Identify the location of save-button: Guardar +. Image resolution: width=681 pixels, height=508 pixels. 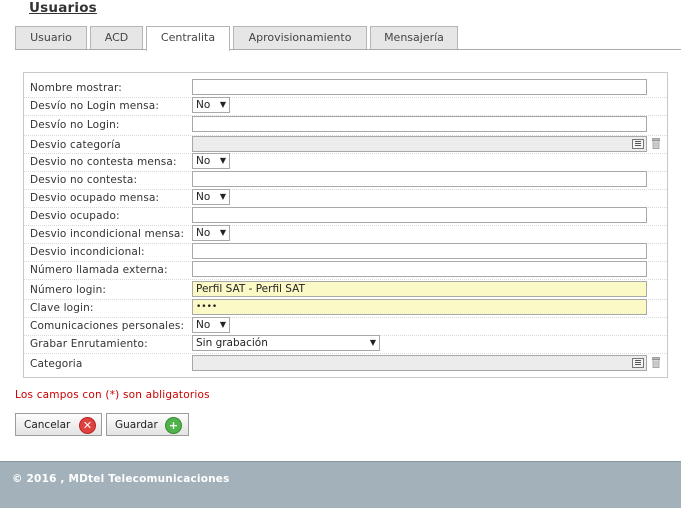
(147, 424).